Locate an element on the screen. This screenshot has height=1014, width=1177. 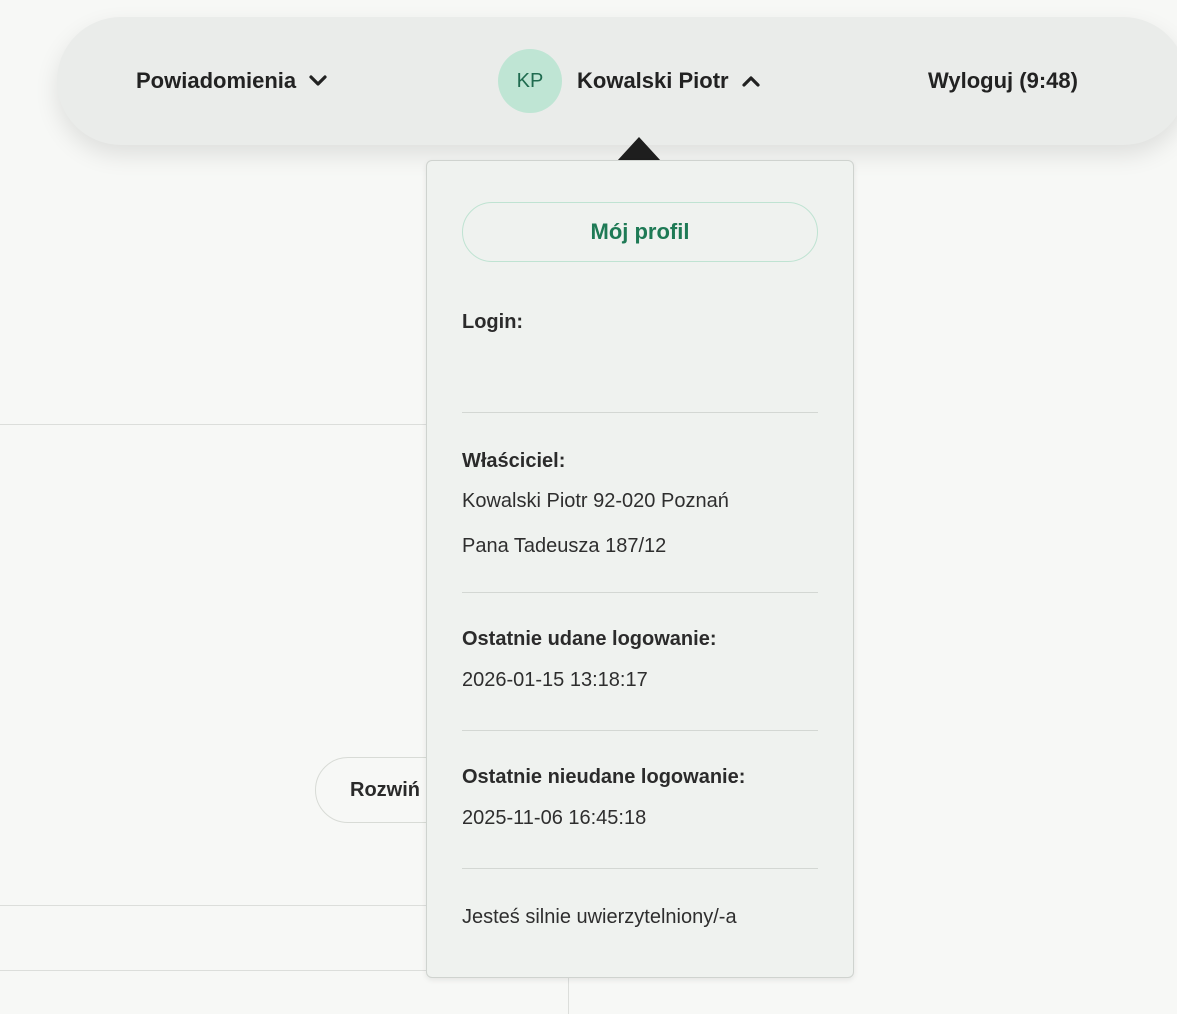
owner-address-line1: Kowalski Piotr 92-020 Poznań is located at coordinates (595, 501).